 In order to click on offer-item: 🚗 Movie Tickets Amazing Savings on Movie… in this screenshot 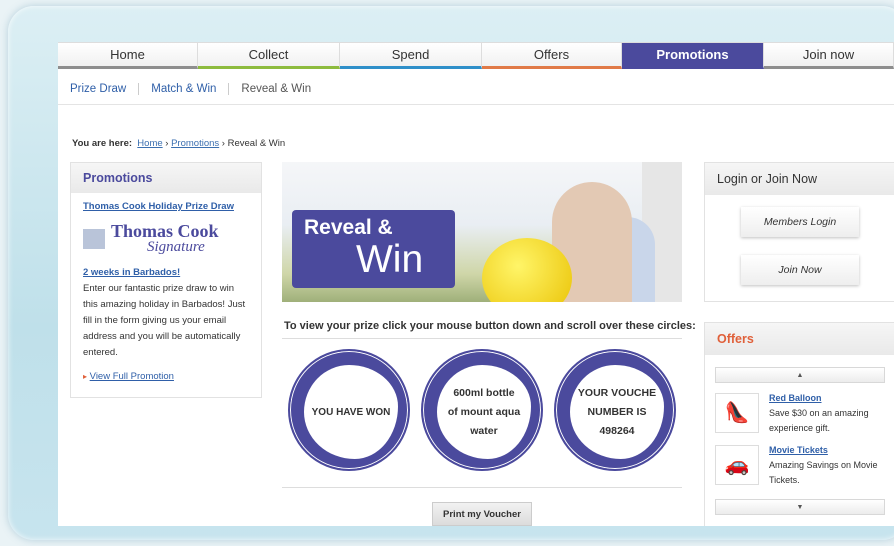, I will do `click(800, 467)`.